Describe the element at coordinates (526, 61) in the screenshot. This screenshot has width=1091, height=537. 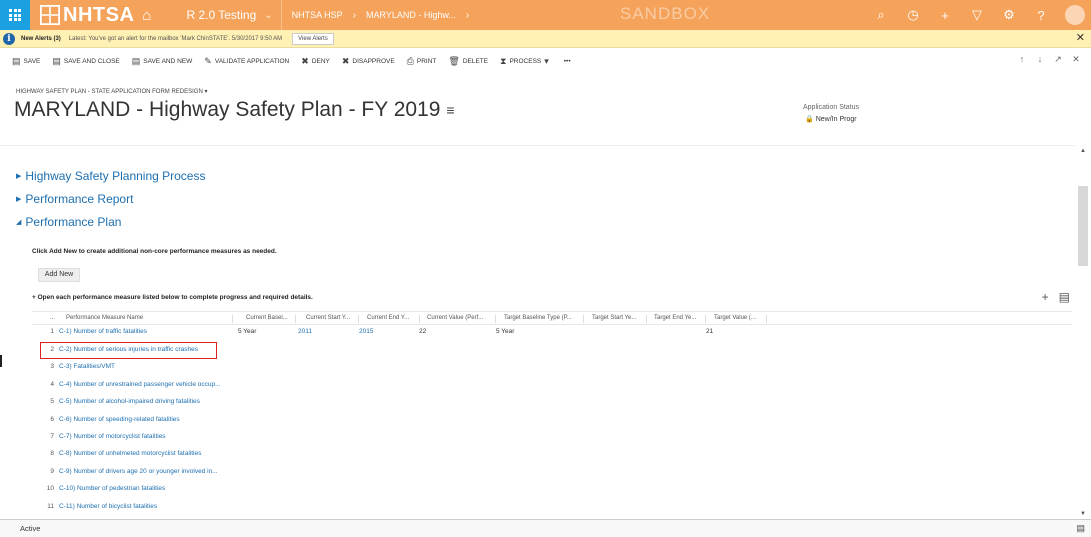
I see `process-button: ⧗ PROCESS ▾` at that location.